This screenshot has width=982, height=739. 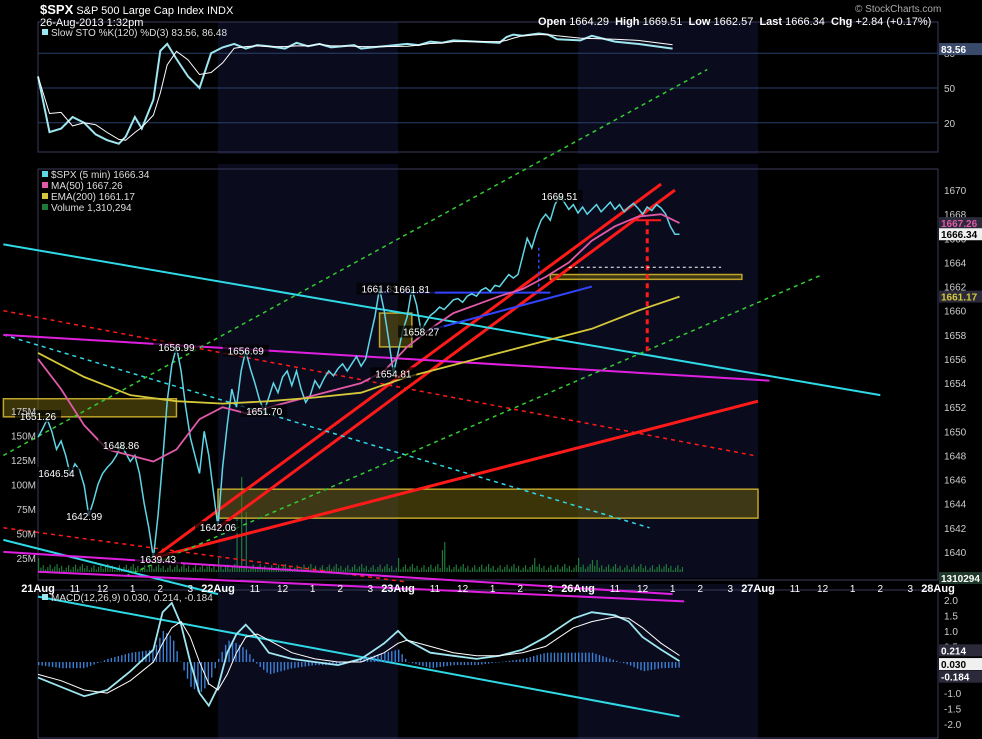 I want to click on x-tick-label: 21Aug, so click(x=38, y=589).